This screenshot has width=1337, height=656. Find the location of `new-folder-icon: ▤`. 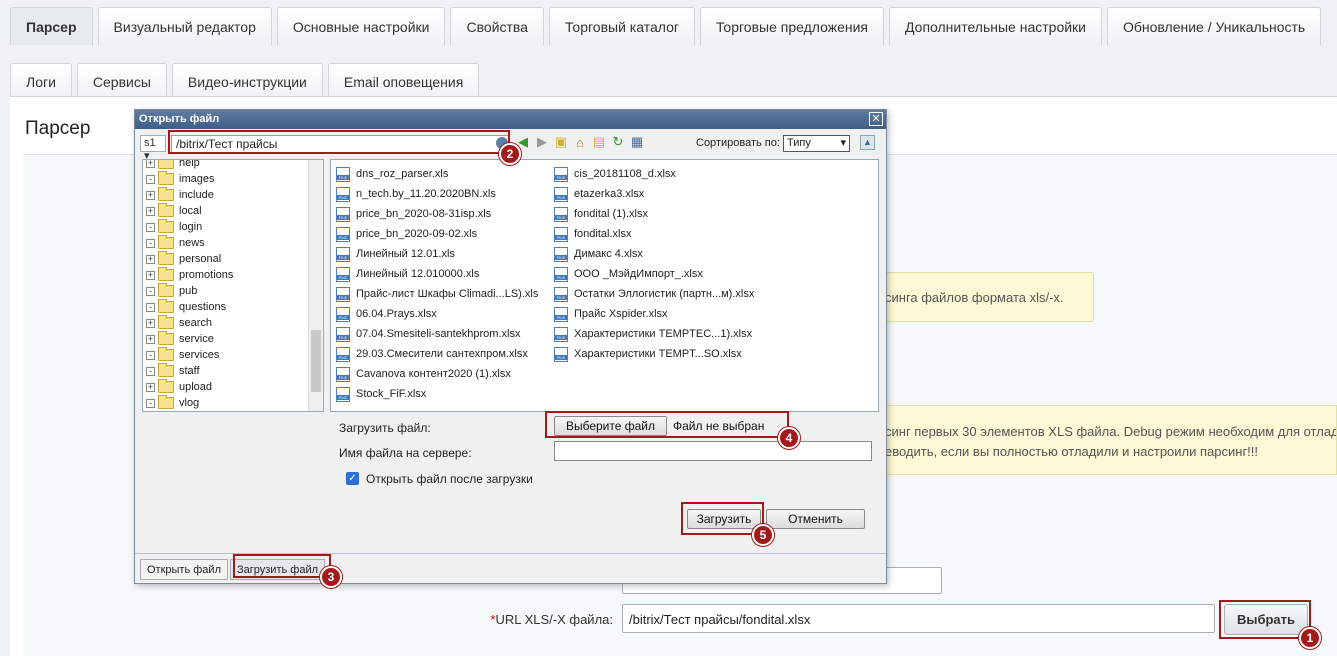

new-folder-icon: ▤ is located at coordinates (599, 142).